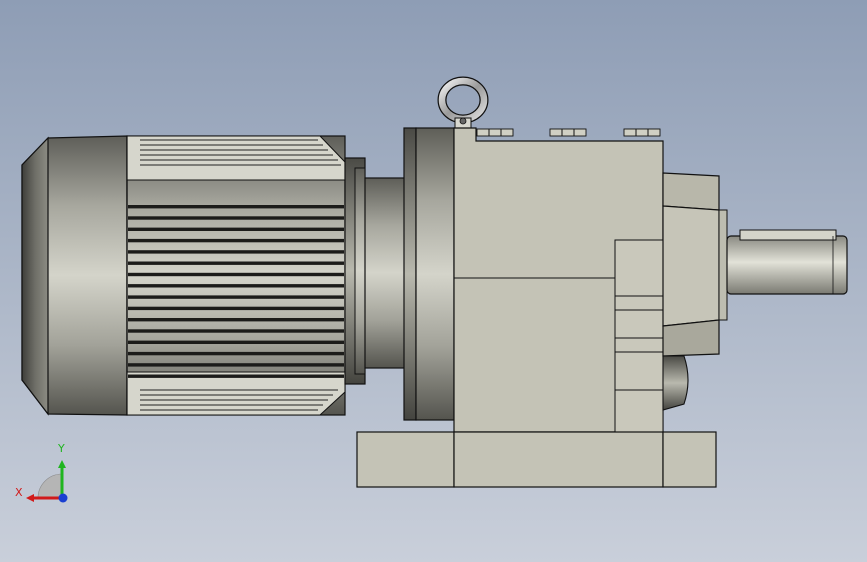 The height and width of the screenshot is (562, 867). Describe the element at coordinates (463, 102) in the screenshot. I see `eye-bolt` at that location.